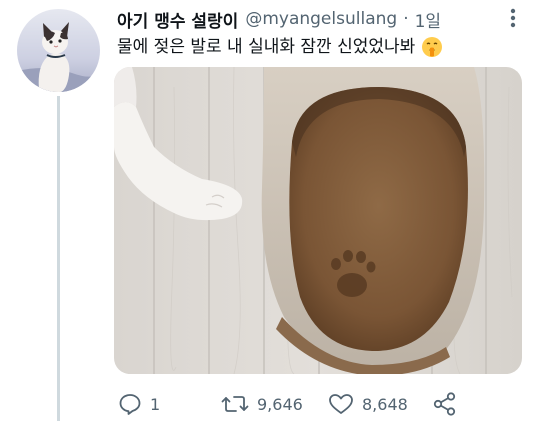  I want to click on tweet-text-content: 물에 젖은 발로 내 실내화 잠깐 신었었나봐, so click(266, 47).